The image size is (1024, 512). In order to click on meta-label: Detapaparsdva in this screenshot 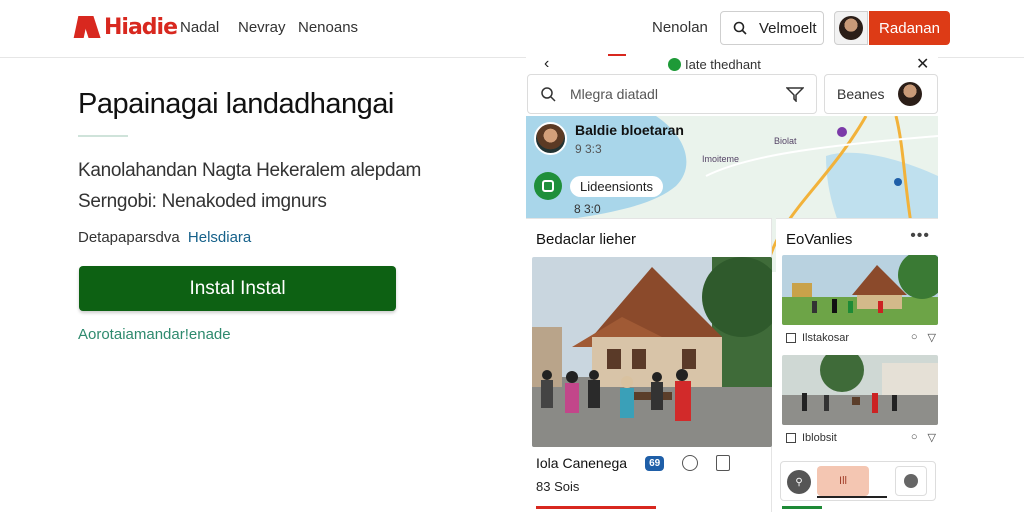, I will do `click(129, 237)`.